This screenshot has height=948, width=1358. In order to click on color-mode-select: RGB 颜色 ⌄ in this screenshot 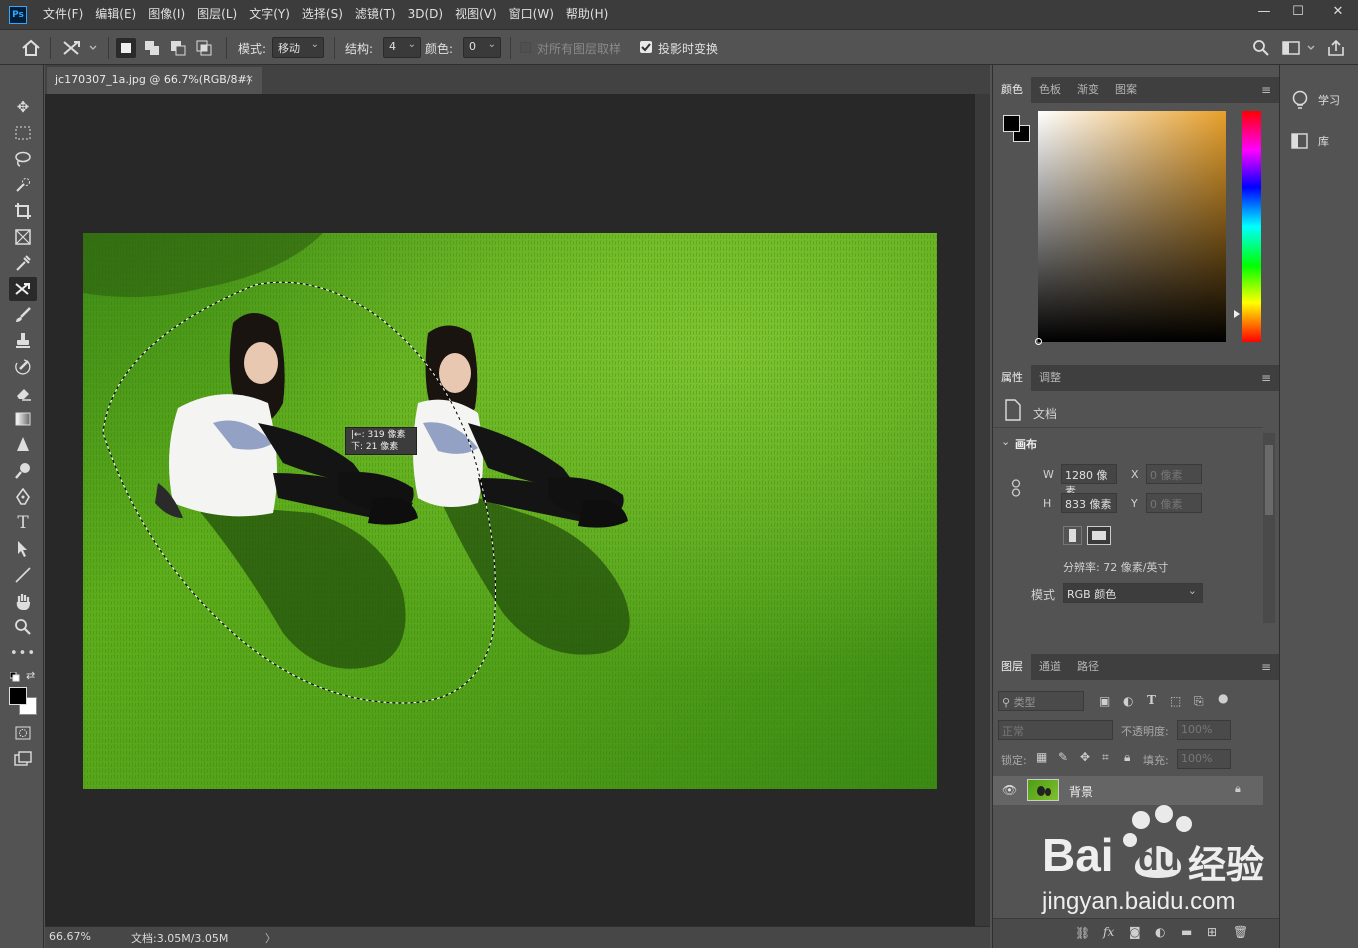, I will do `click(1133, 593)`.